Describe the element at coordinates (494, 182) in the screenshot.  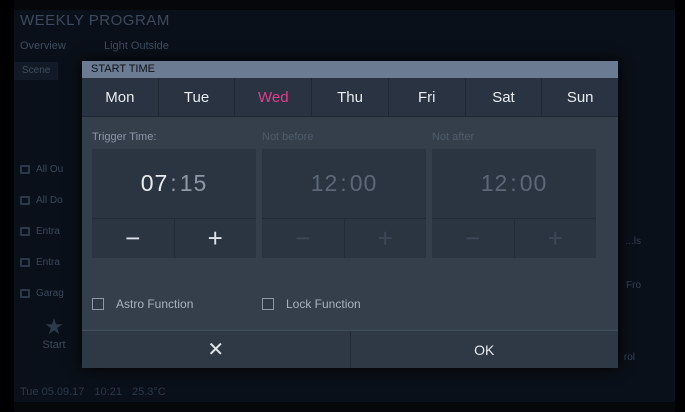
I see `not-after-hours: 12` at that location.